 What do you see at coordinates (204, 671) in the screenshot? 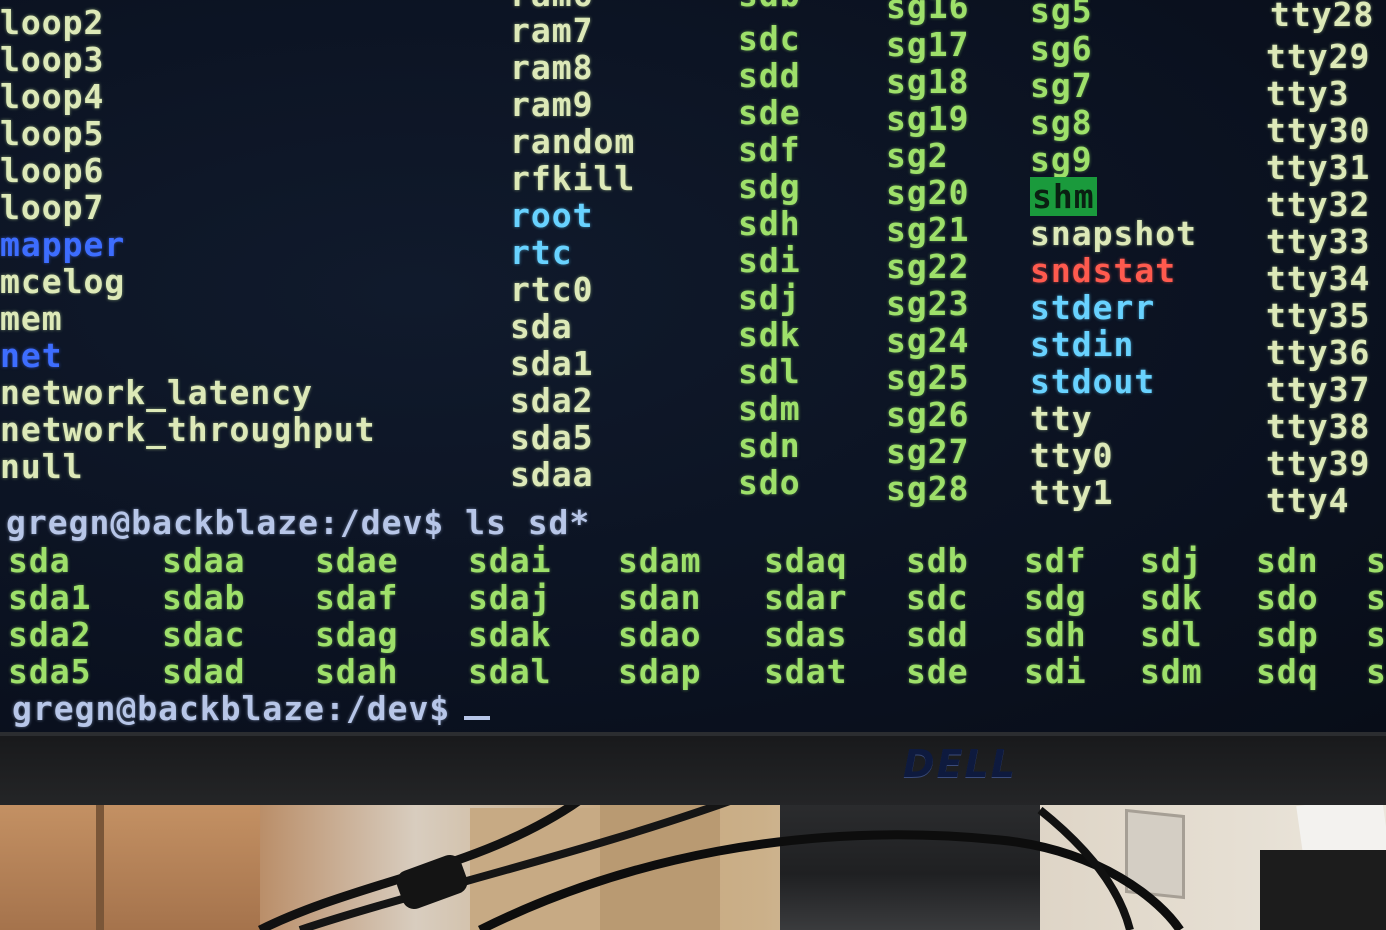
I see `ls-entry: sdad` at bounding box center [204, 671].